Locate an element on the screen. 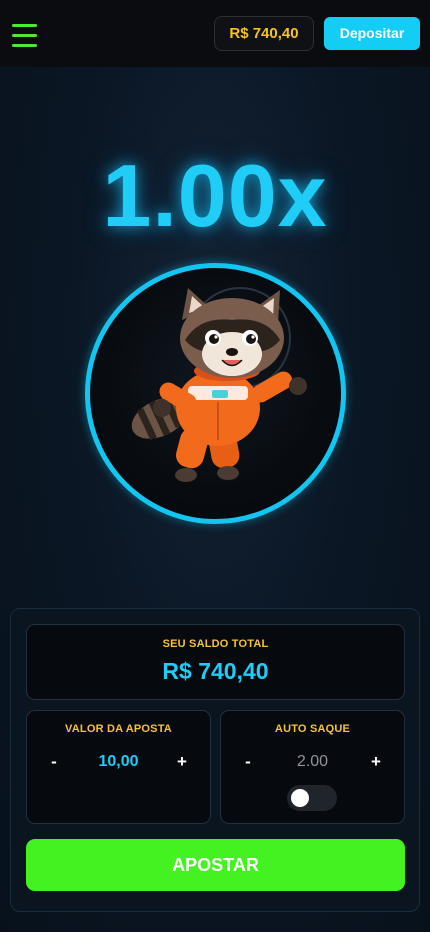 The image size is (430, 932). top-bar: R$ 740,40 Depositar is located at coordinates (215, 33).